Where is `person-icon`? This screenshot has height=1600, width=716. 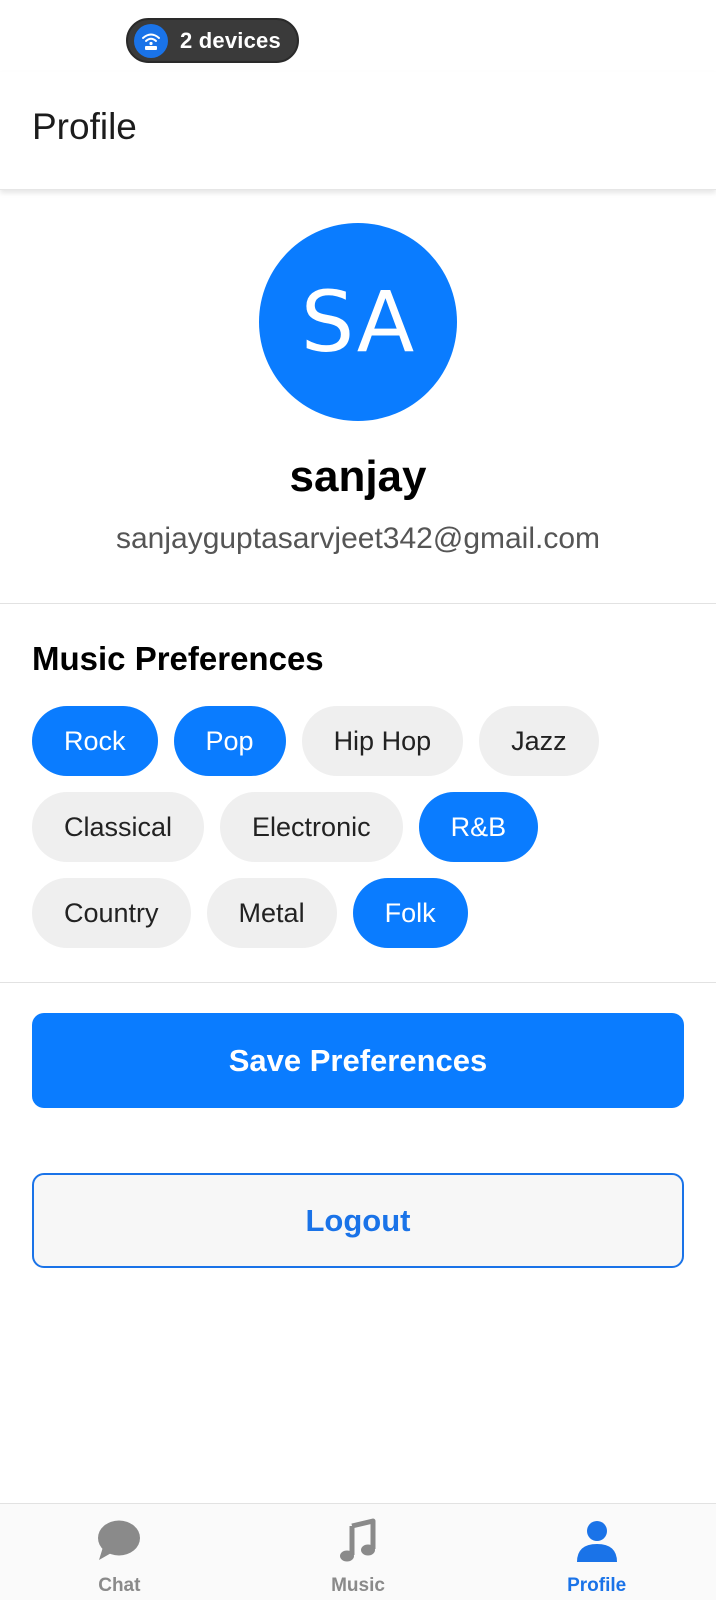
person-icon is located at coordinates (597, 1543).